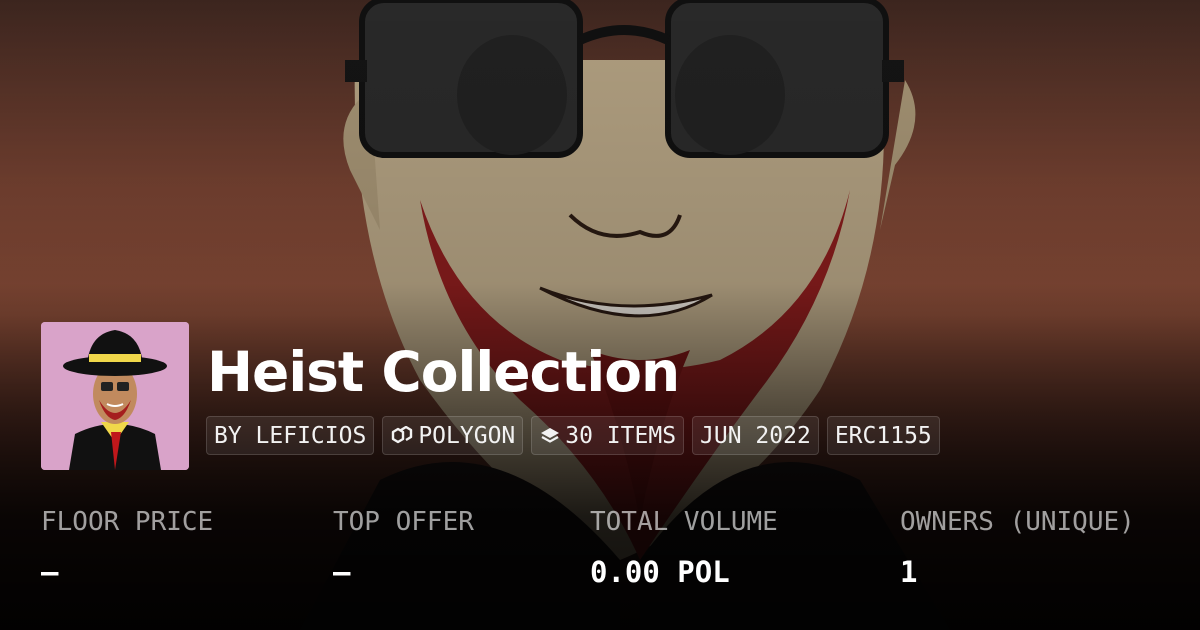 The width and height of the screenshot is (1200, 630). I want to click on token-standard-chip-label: ERC1155, so click(883, 435).